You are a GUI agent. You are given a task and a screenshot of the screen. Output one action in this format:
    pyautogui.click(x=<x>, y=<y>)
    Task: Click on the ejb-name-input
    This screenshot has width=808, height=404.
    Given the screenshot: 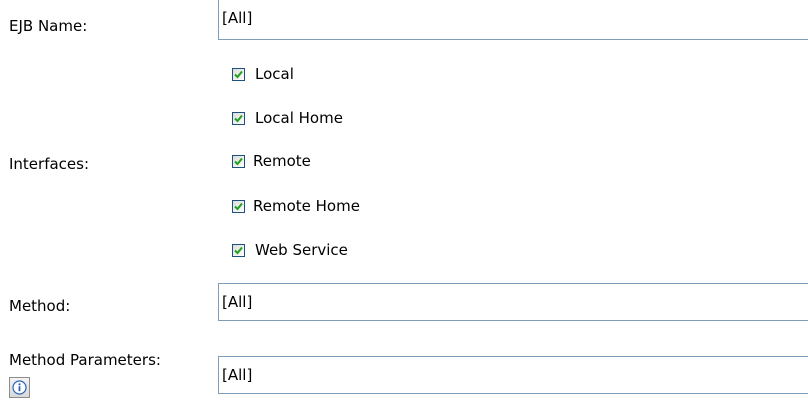 What is the action you would take?
    pyautogui.click(x=513, y=20)
    